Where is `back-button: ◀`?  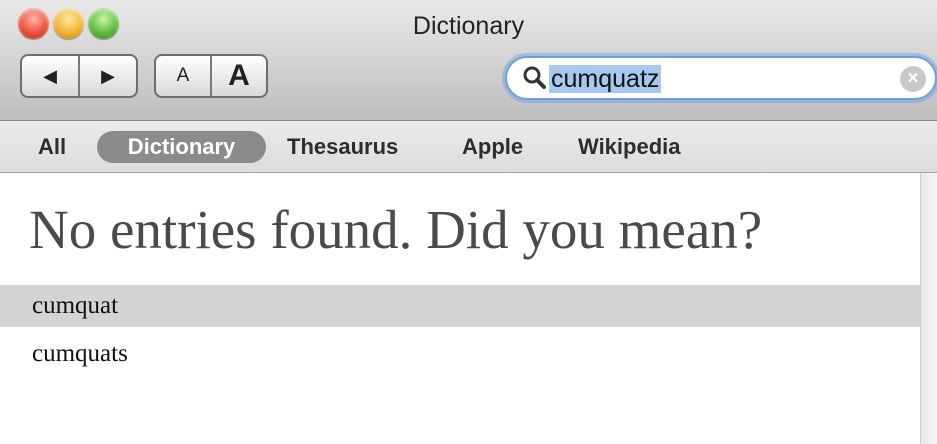 back-button: ◀ is located at coordinates (50, 76).